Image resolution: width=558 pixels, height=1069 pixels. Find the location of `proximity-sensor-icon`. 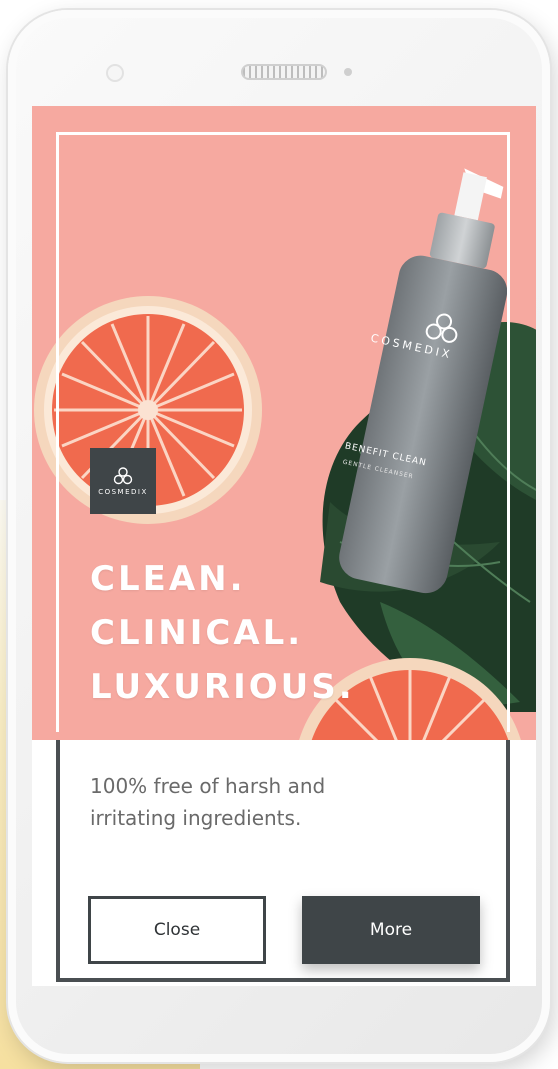

proximity-sensor-icon is located at coordinates (348, 72).